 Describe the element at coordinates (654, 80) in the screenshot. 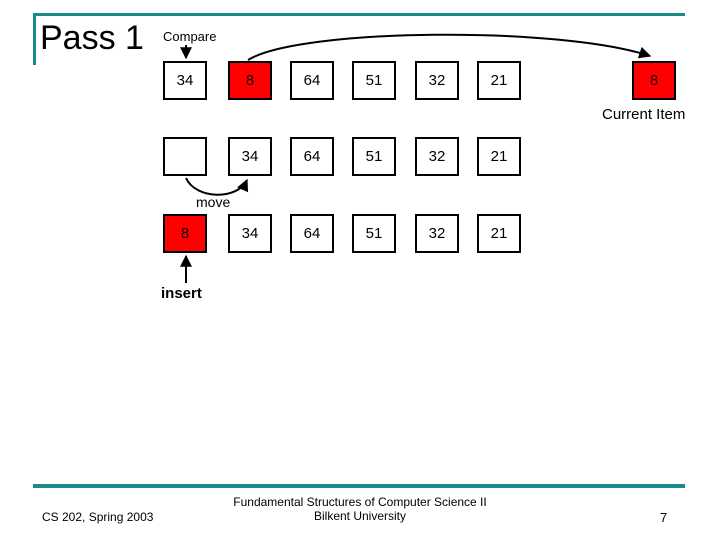

I see `current-item-cell: 8` at that location.